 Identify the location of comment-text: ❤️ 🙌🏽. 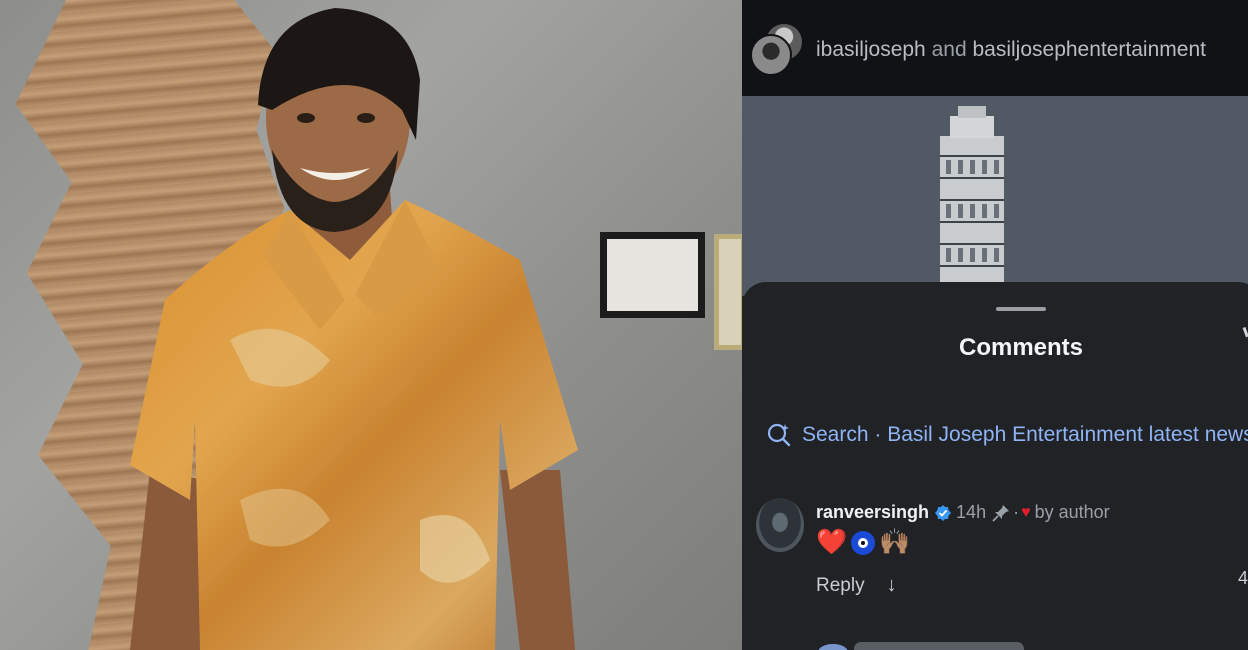
(863, 542).